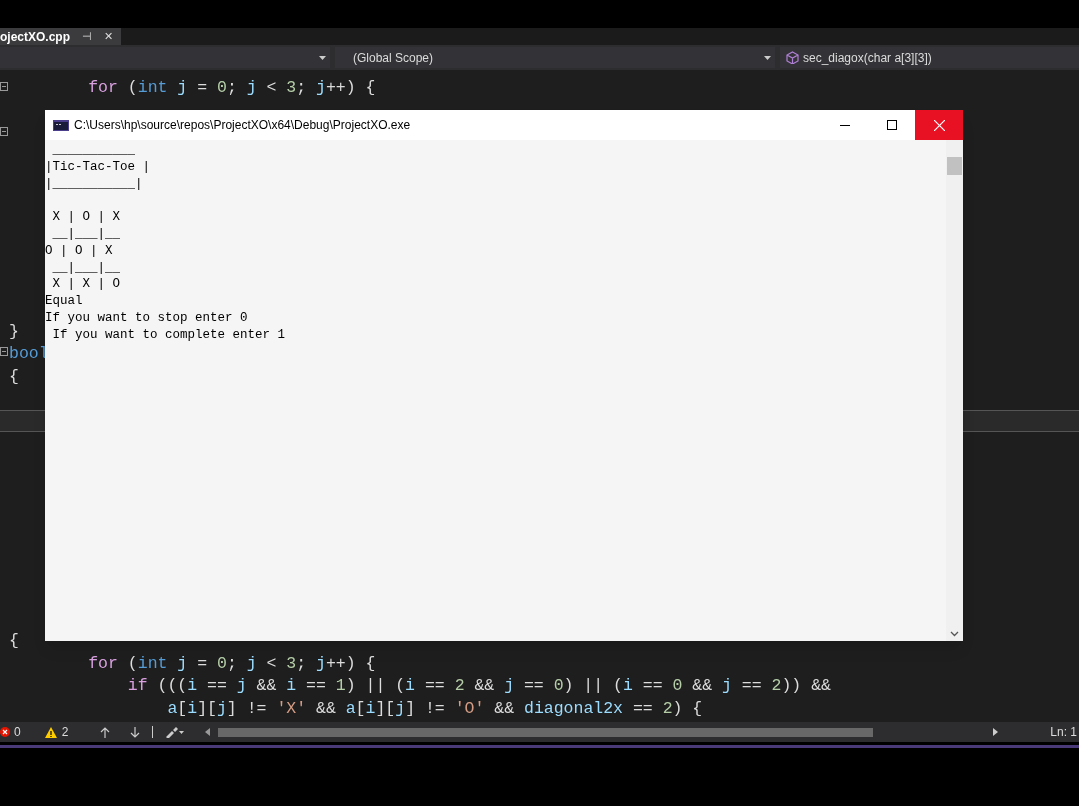  Describe the element at coordinates (29, 354) in the screenshot. I see `code-line: bool` at that location.